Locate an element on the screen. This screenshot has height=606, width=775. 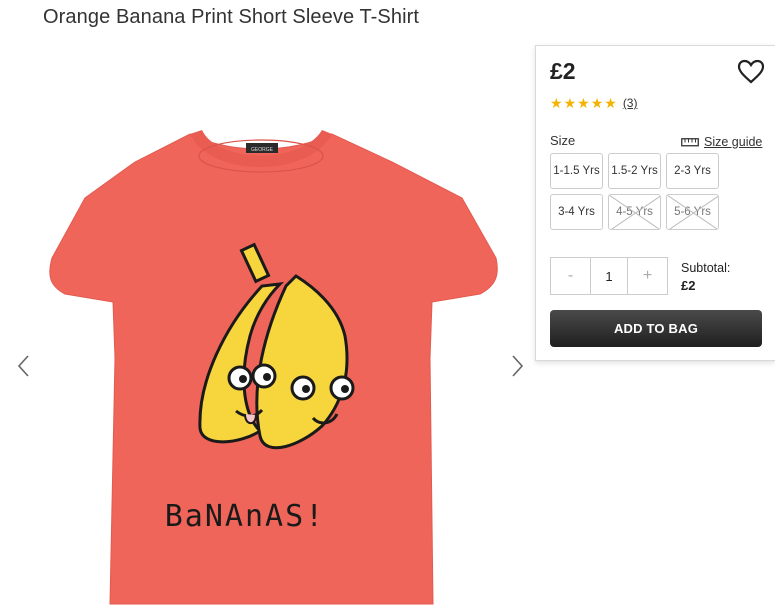
review-count-link: (3) is located at coordinates (630, 103).